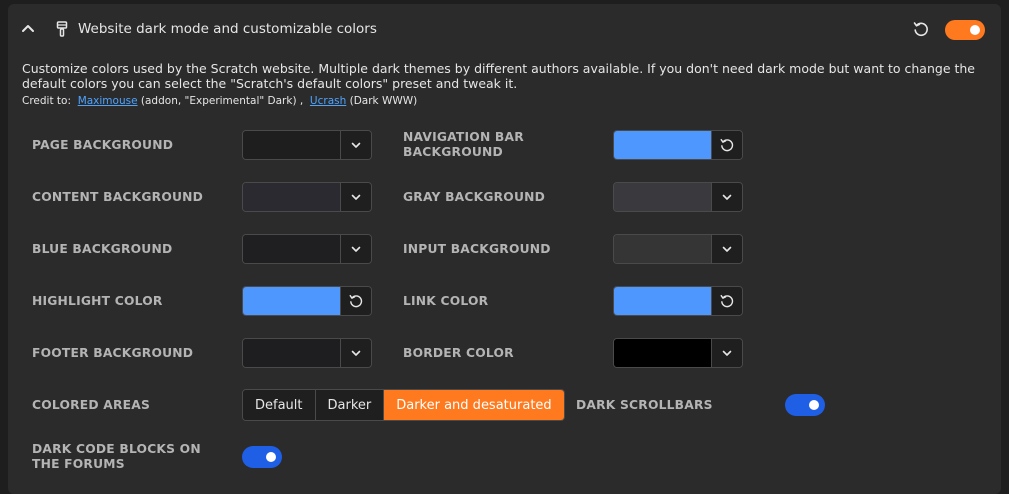  I want to click on colored-areas-selector: Default Darker Darker and desaturated, so click(403, 405).